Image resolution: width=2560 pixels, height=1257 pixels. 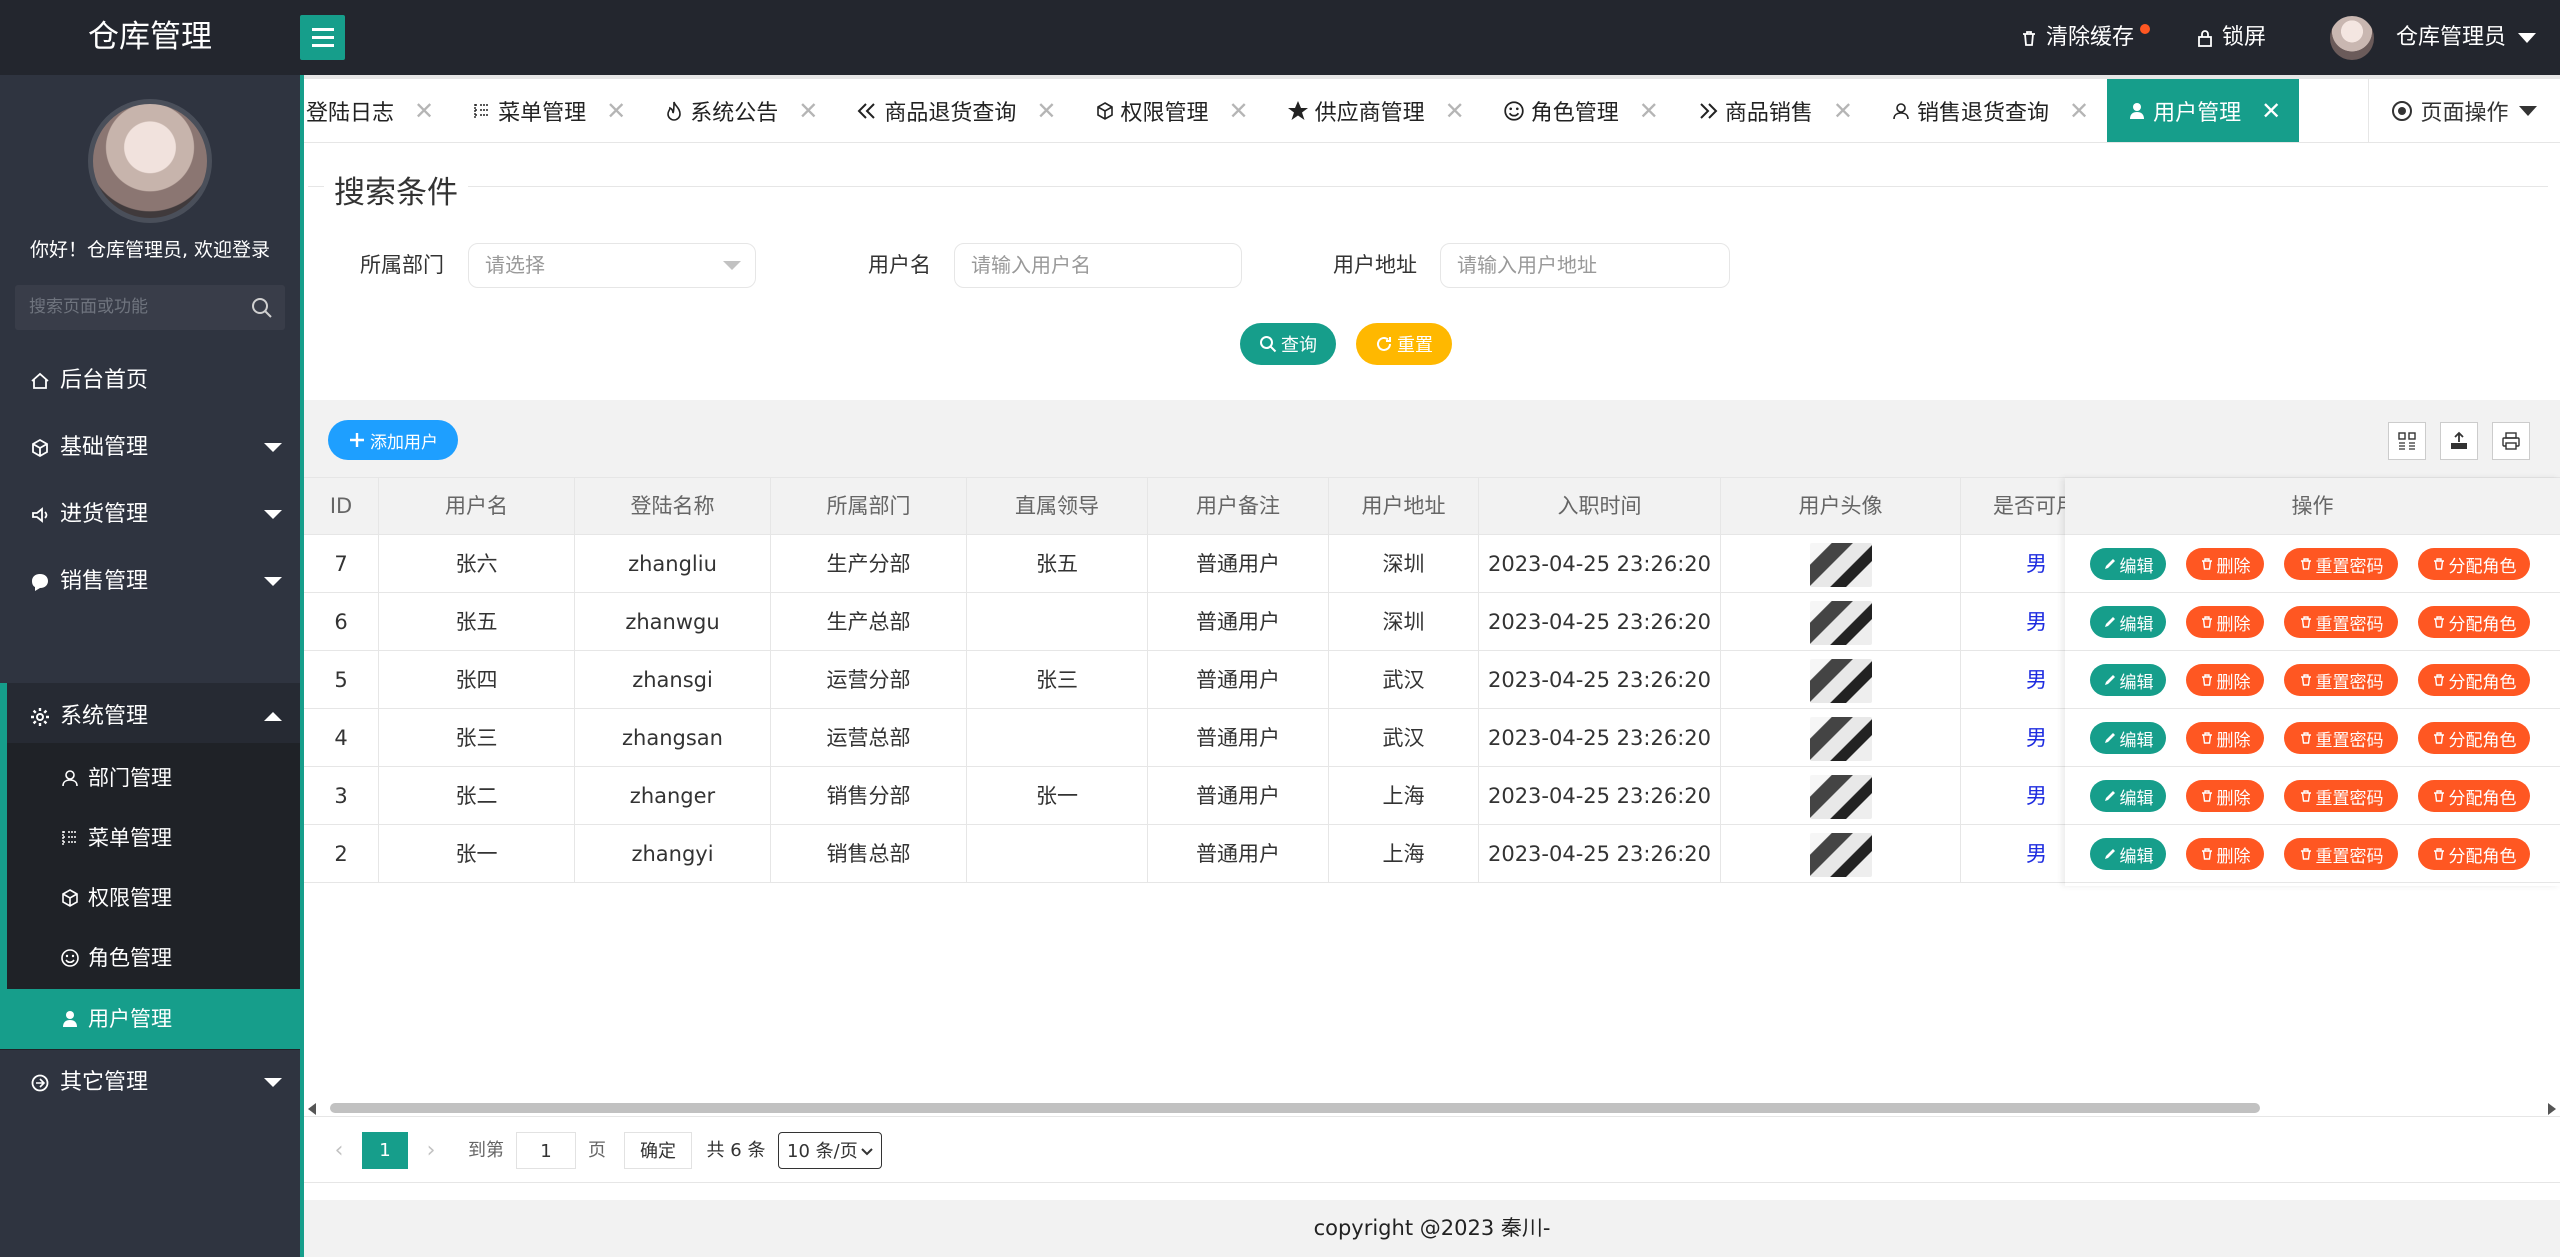 What do you see at coordinates (1238, 506) in the screenshot?
I see `column-header: 用户备注` at bounding box center [1238, 506].